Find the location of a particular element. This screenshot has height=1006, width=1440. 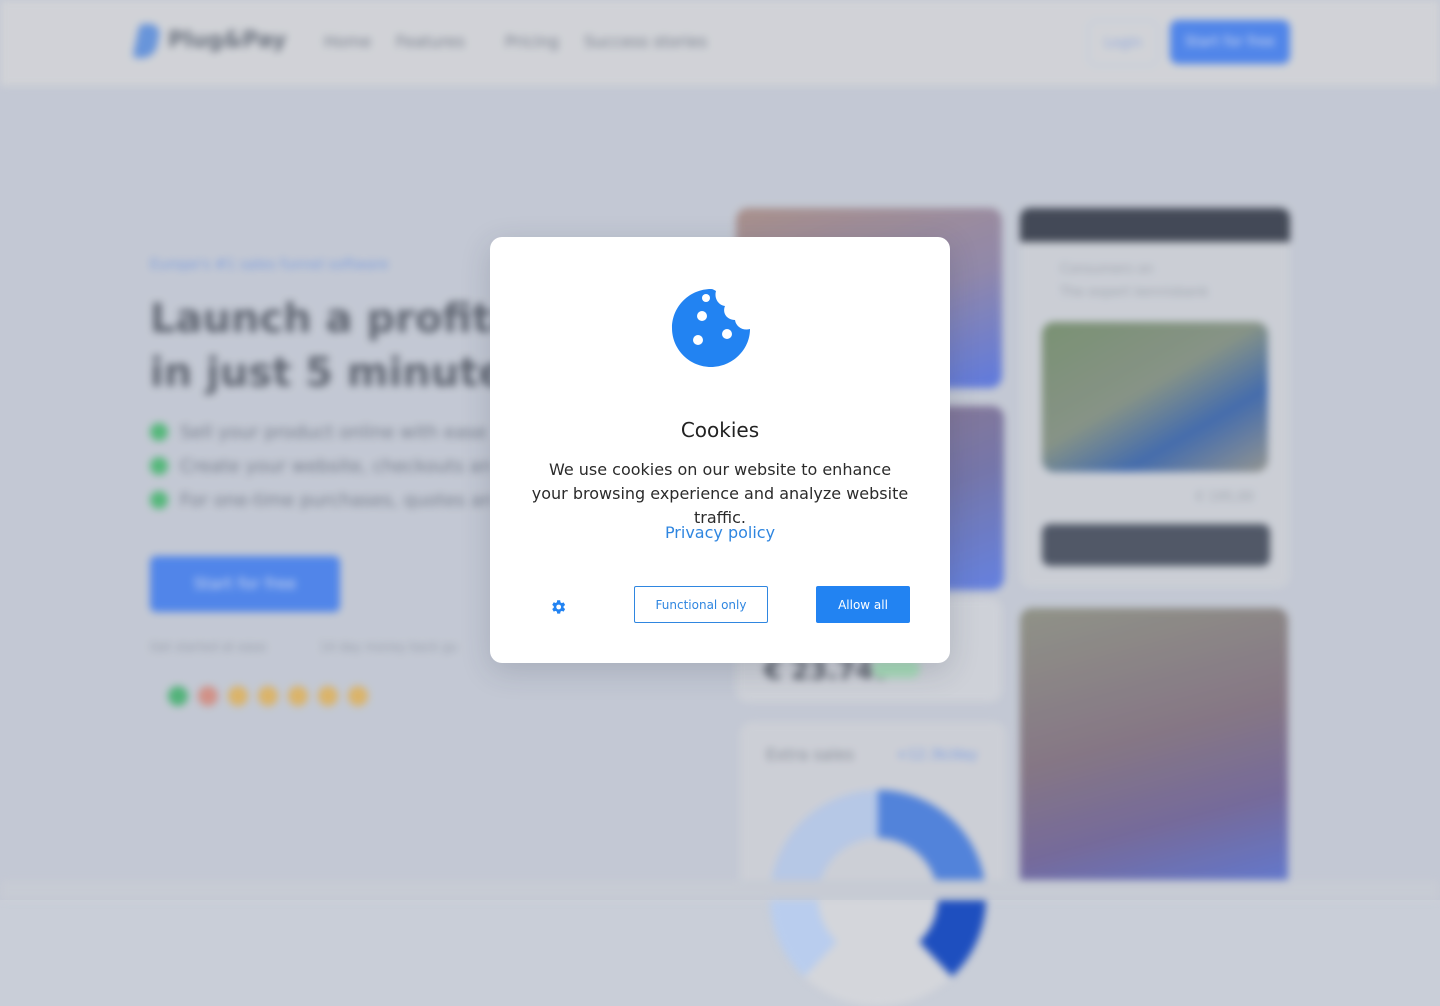

gear-icon is located at coordinates (559, 607).